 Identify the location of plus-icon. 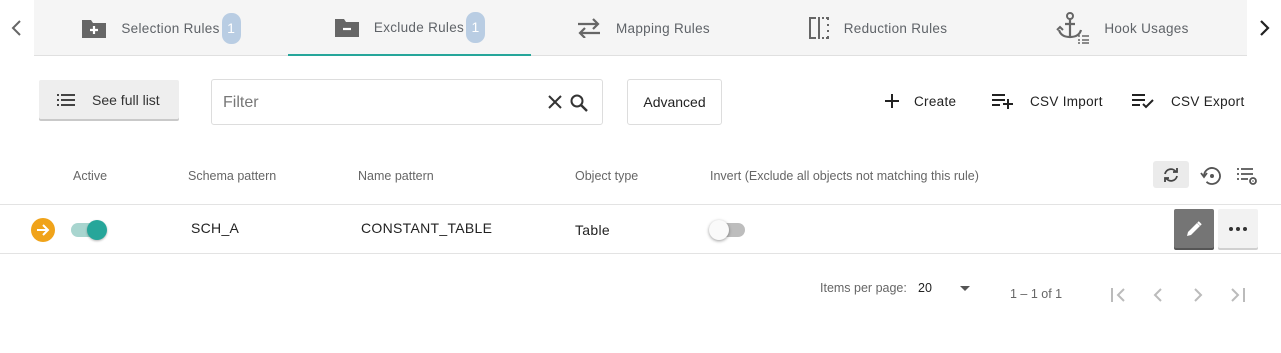
(892, 101).